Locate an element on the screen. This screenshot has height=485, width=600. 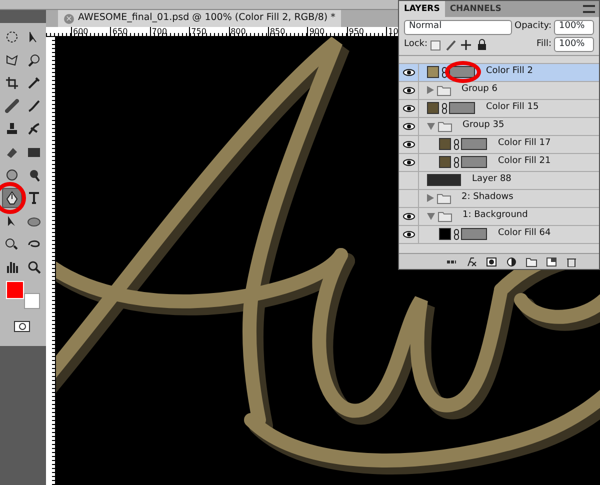
panel-grip-bar is located at coordinates (23, 16).